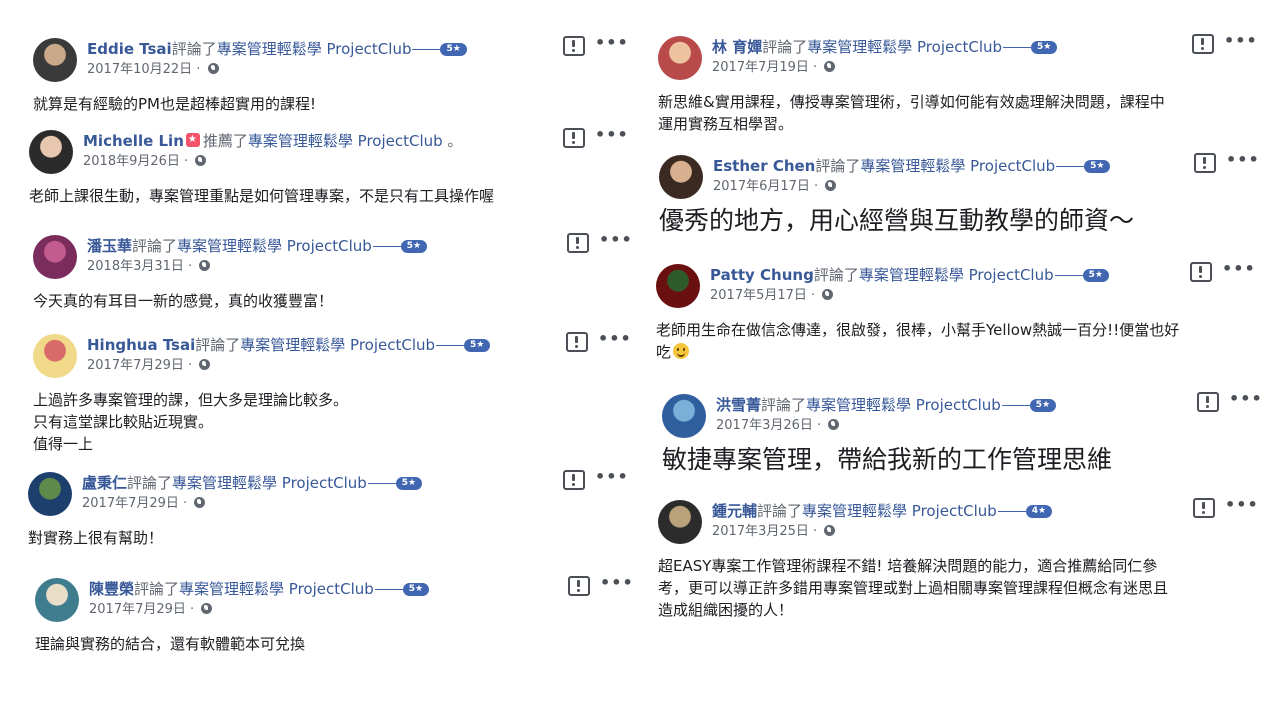 This screenshot has width=1280, height=720. I want to click on reviewer-name: 盧秉仁, so click(104, 483).